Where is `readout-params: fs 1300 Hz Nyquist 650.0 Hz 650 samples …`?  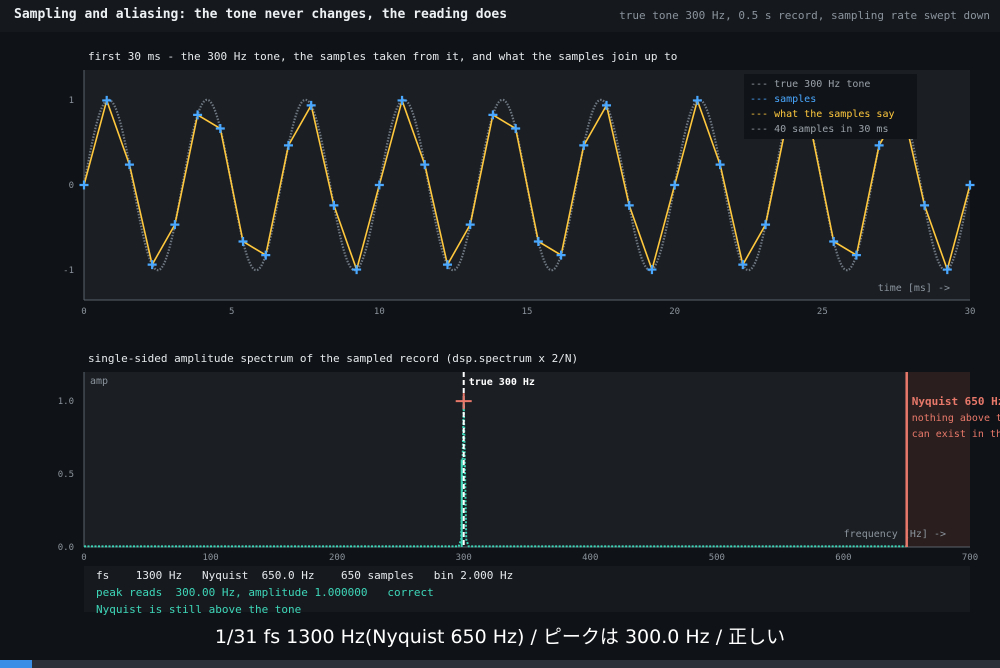
readout-params: fs 1300 Hz Nyquist 650.0 Hz 650 samples … is located at coordinates (305, 575).